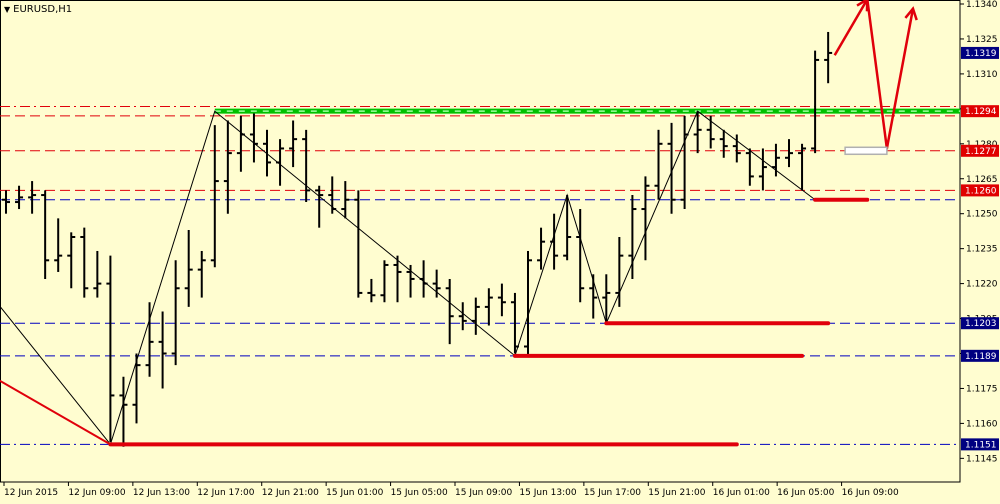 The width and height of the screenshot is (1000, 504). Describe the element at coordinates (982, 180) in the screenshot. I see `y-tick-label-5: 1.1265` at that location.